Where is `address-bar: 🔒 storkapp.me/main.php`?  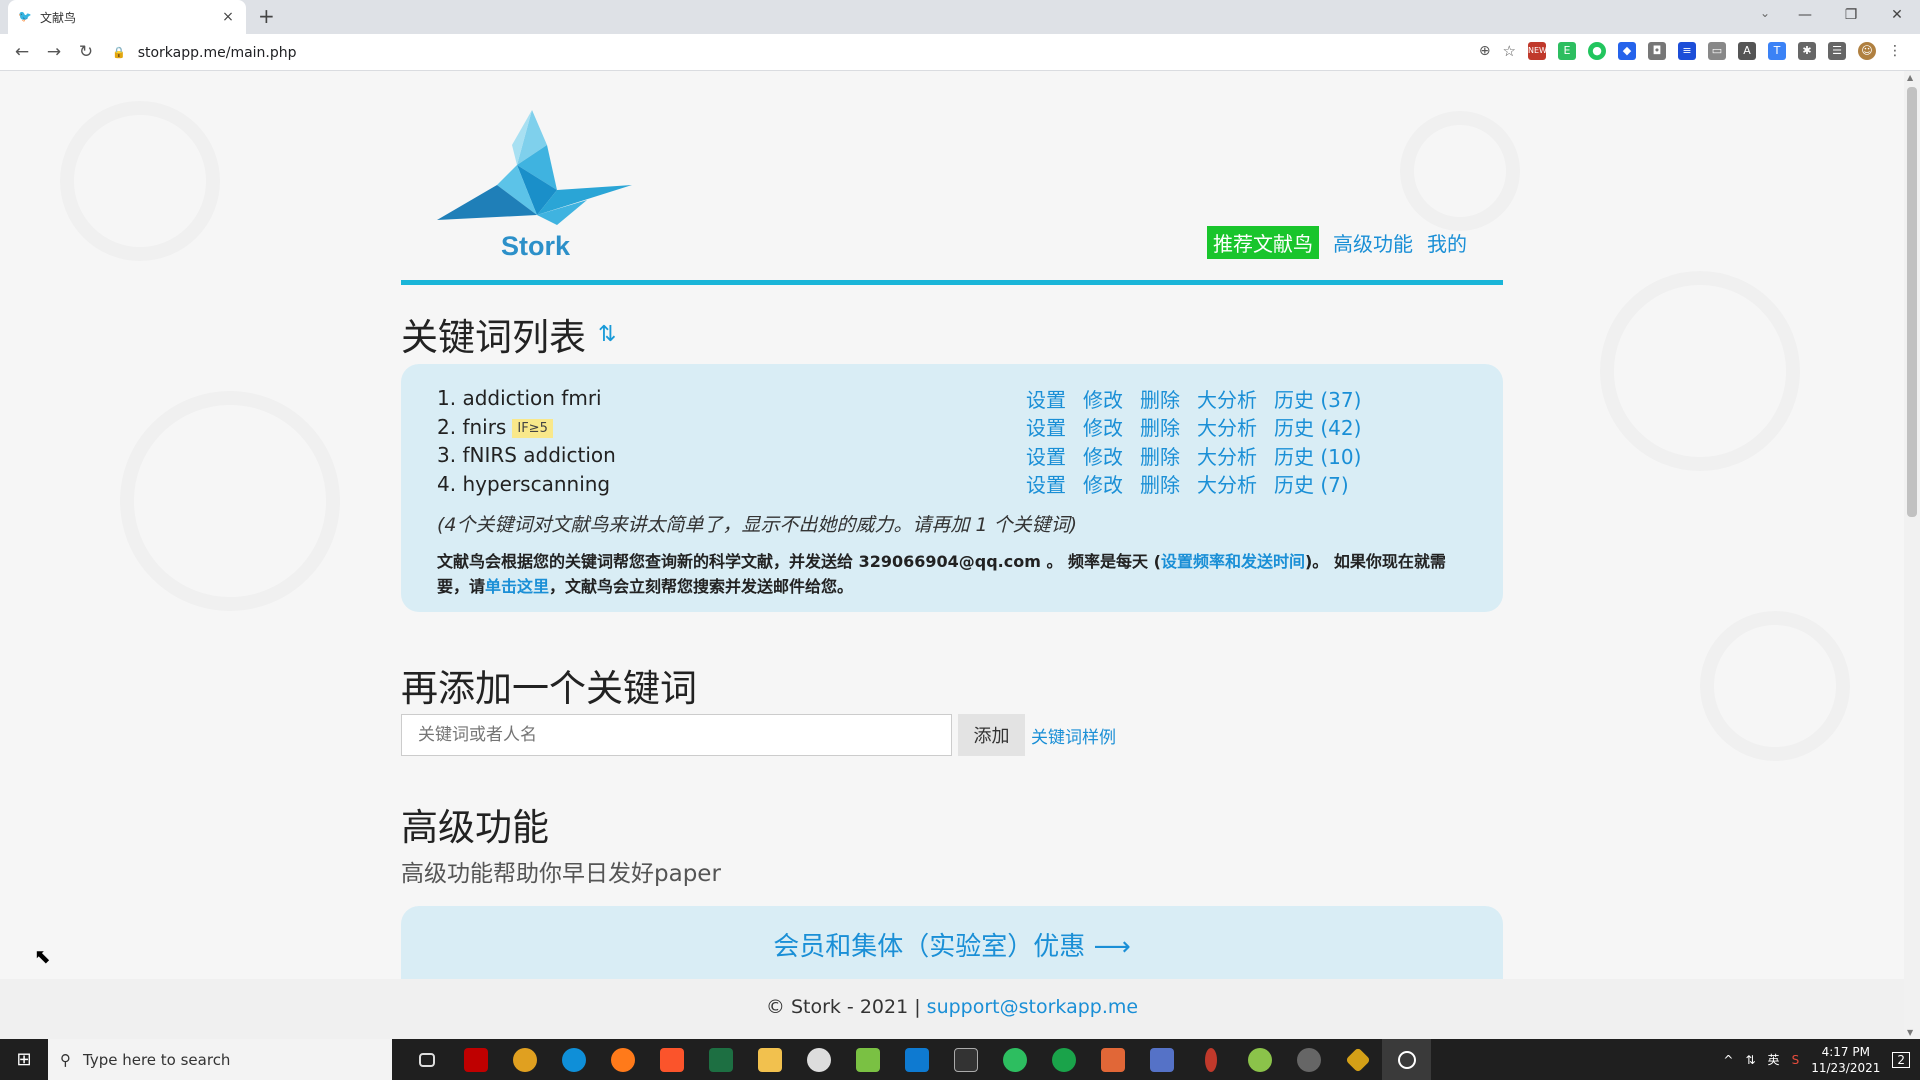
address-bar: 🔒 storkapp.me/main.php is located at coordinates (797, 52).